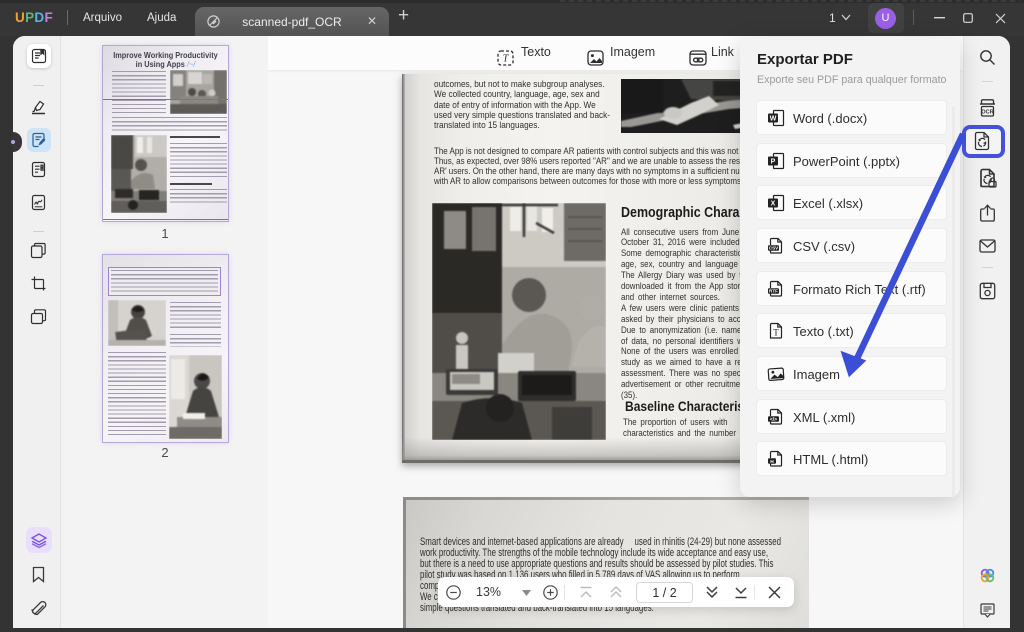 This screenshot has height=632, width=1024. What do you see at coordinates (773, 204) in the screenshot?
I see `svg-text: X` at bounding box center [773, 204].